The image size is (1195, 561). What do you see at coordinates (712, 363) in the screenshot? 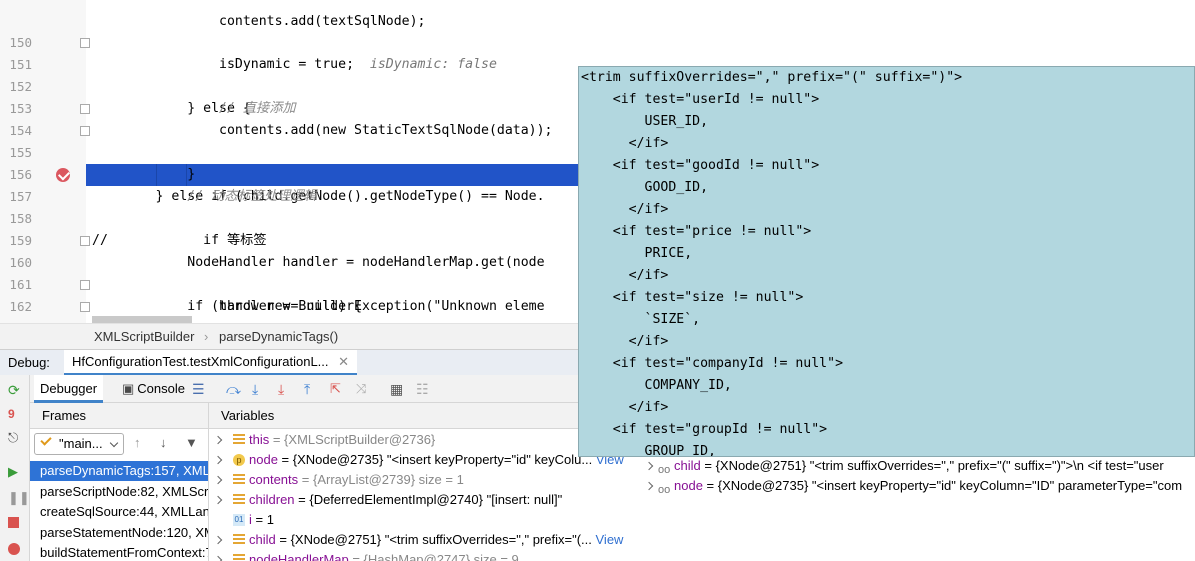
I see `popup-line: <if test="companyId != null">` at bounding box center [712, 363].